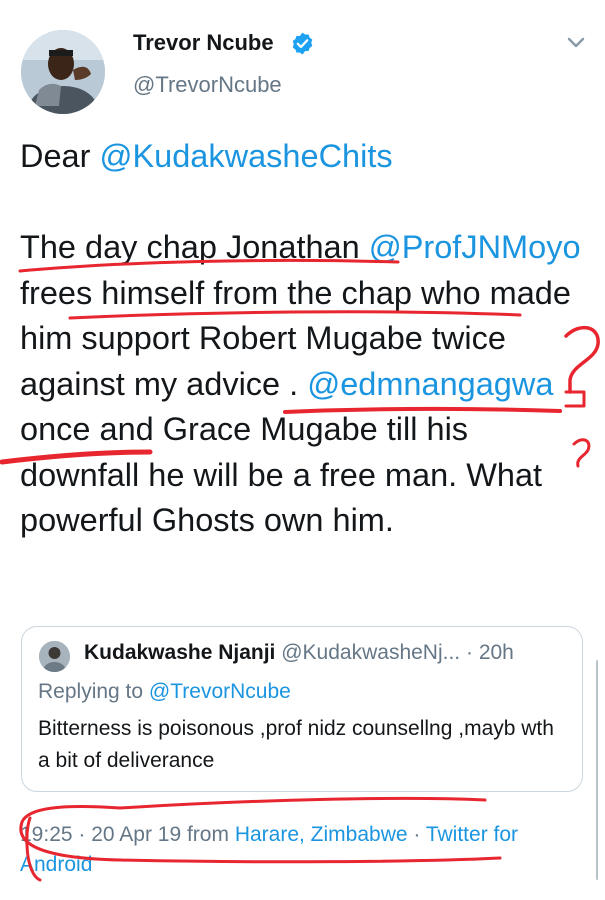  I want to click on quoted-author-avatar, so click(54, 656).